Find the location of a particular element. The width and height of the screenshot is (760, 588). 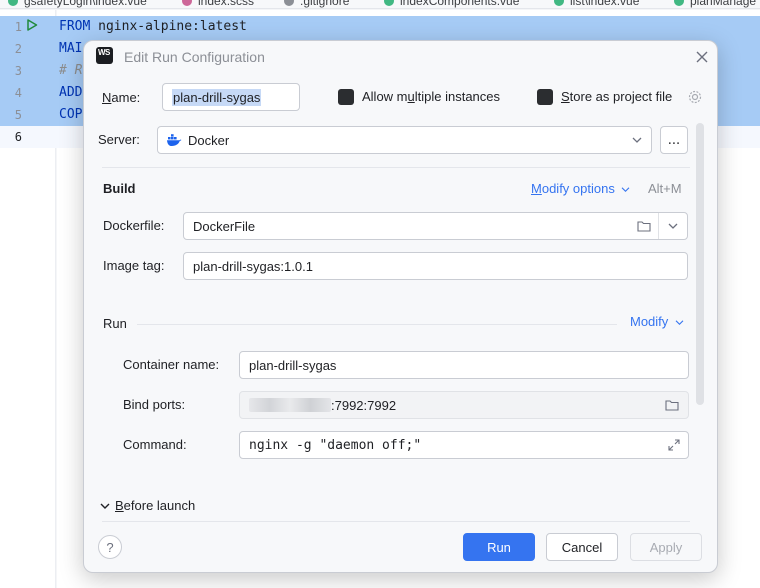

redacted-value is located at coordinates (290, 405).